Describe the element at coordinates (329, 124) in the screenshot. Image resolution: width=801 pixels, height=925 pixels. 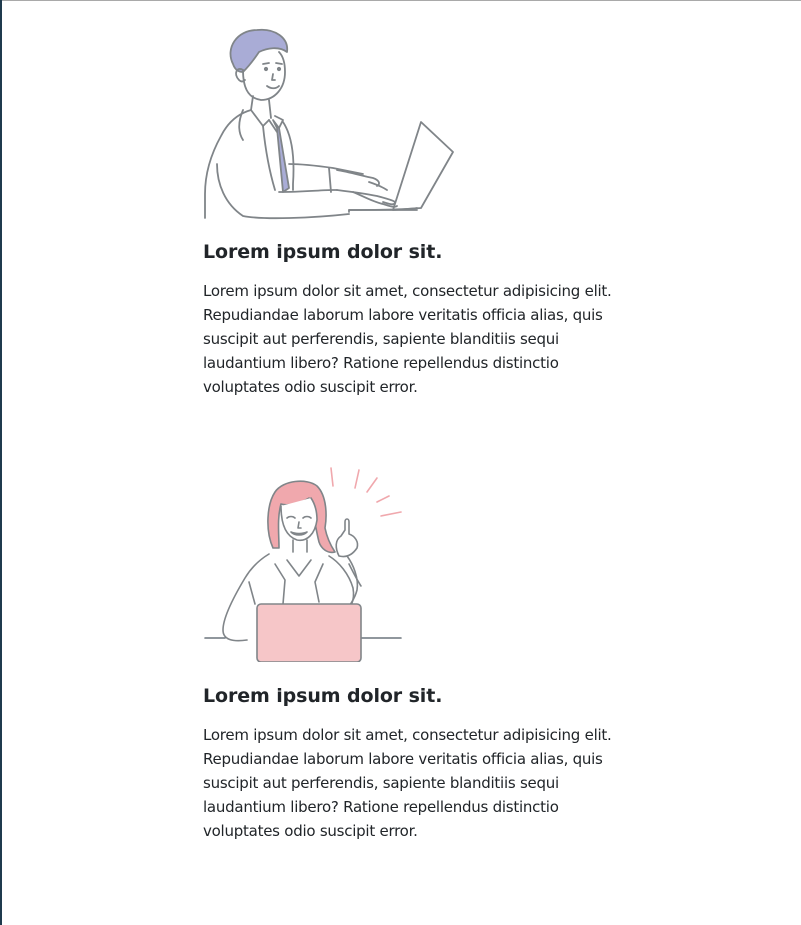
I see `man-typing-laptop-illustration` at that location.